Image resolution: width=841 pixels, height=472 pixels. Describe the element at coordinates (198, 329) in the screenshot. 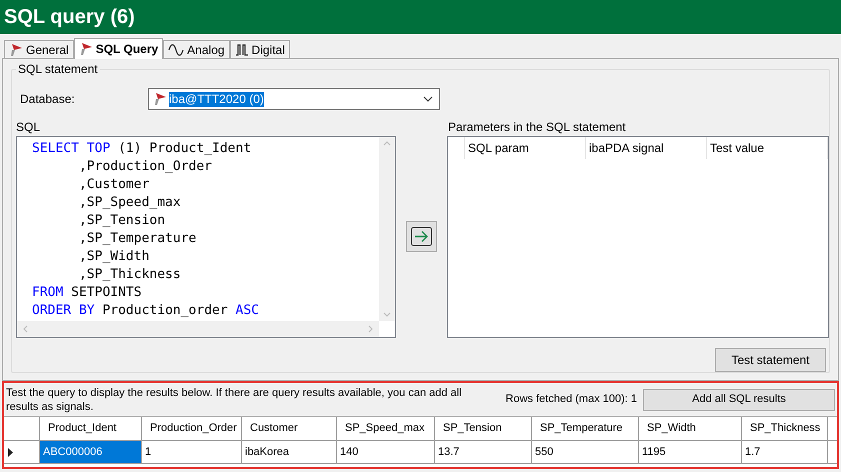

I see `horizontal-scrollbar` at that location.